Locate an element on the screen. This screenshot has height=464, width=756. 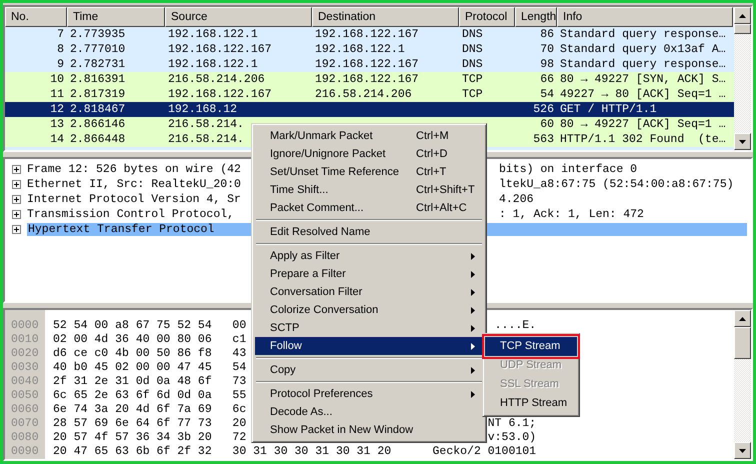
ascii-text: NT 6.1; is located at coordinates (512, 423).